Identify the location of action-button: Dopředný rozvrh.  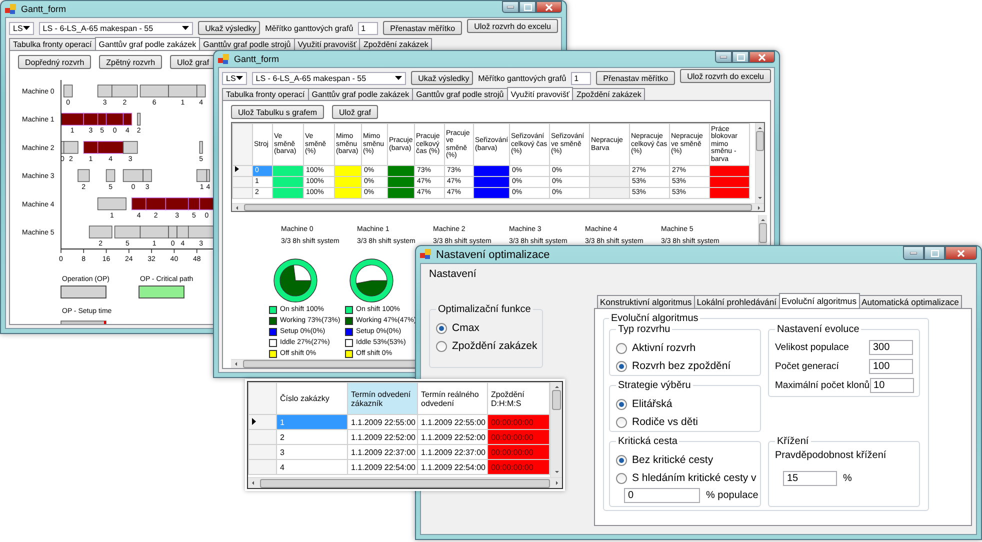
(55, 62).